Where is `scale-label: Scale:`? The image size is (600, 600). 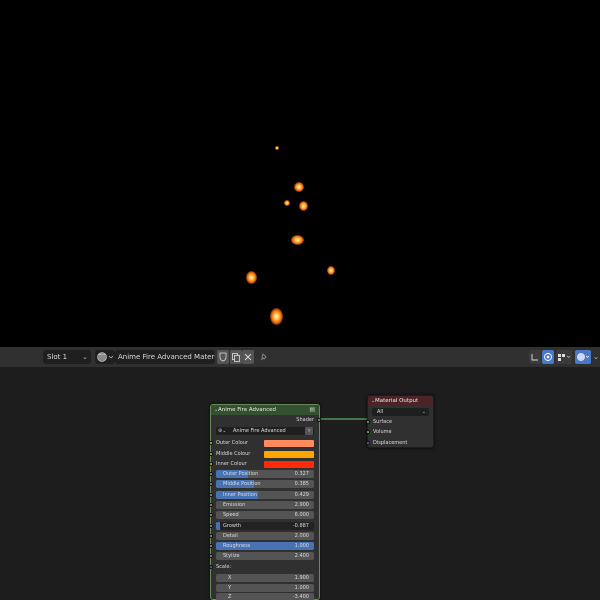
scale-label: Scale: is located at coordinates (224, 567).